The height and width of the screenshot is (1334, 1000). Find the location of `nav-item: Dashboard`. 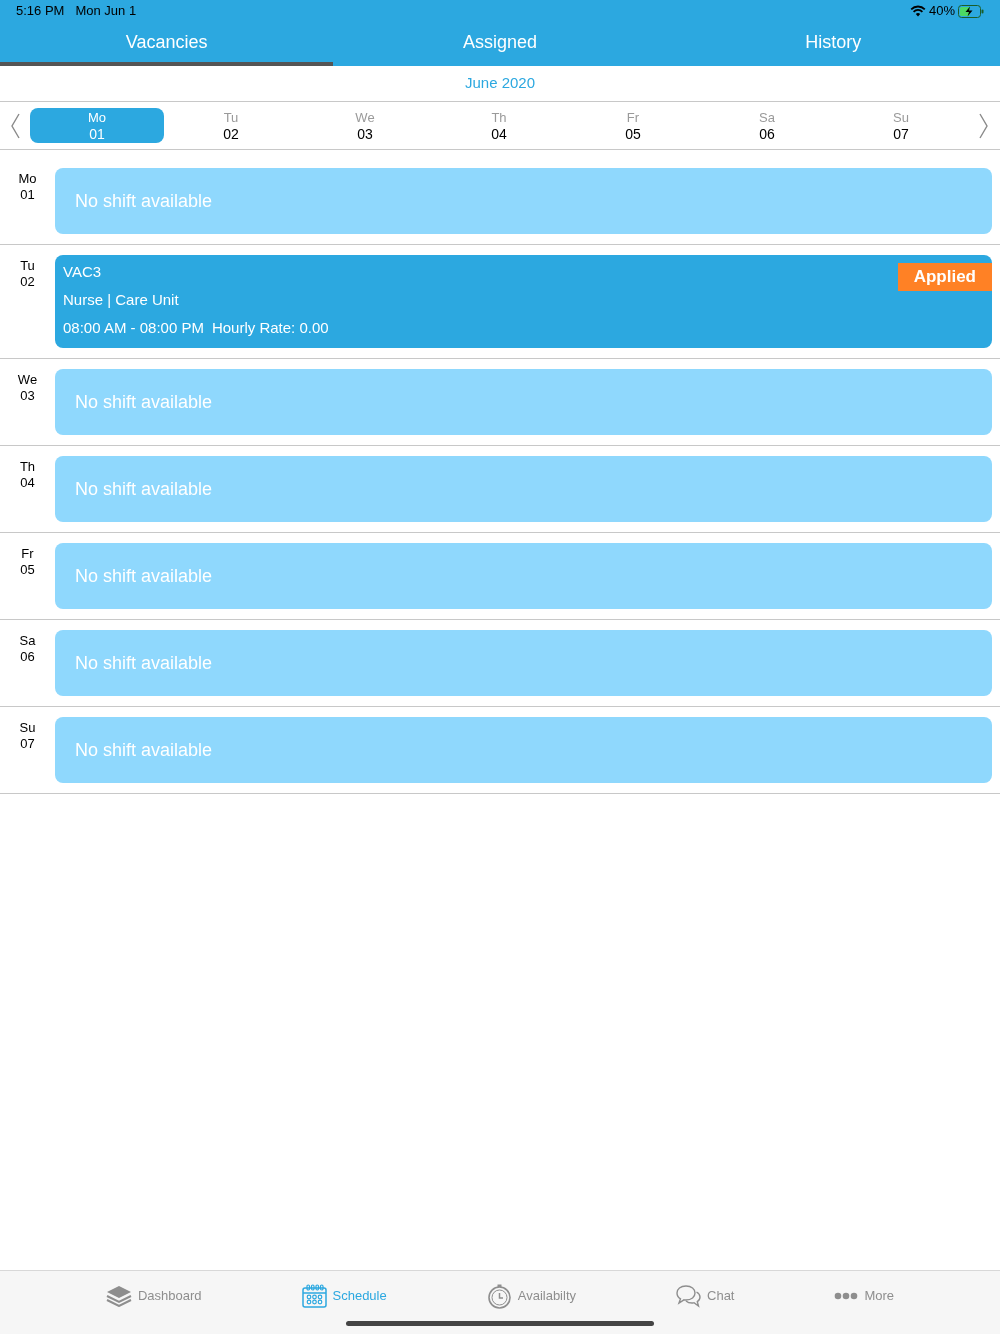

nav-item: Dashboard is located at coordinates (153, 1296).